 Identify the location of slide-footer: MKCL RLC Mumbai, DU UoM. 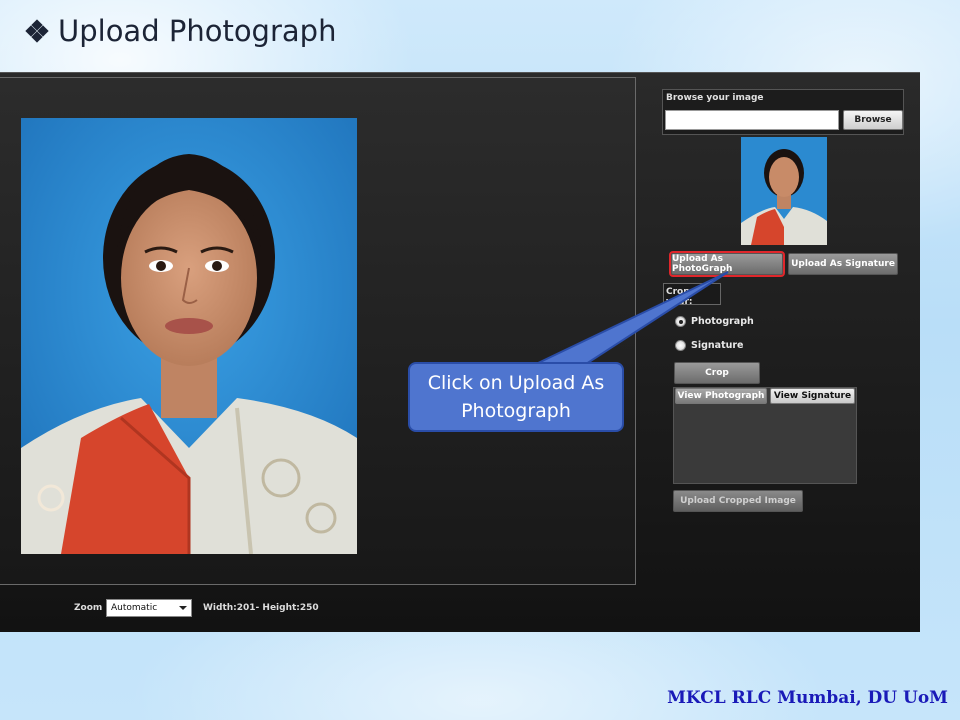
(807, 698).